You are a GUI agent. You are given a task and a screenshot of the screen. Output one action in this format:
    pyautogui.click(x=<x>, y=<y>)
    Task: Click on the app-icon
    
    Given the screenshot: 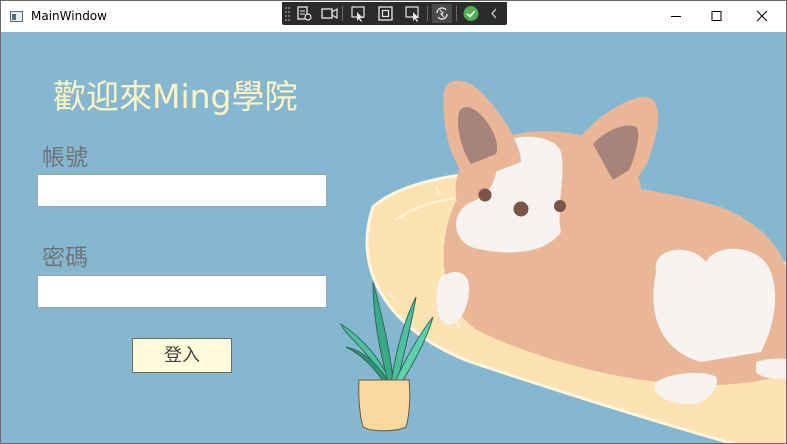 What is the action you would take?
    pyautogui.click(x=16, y=16)
    